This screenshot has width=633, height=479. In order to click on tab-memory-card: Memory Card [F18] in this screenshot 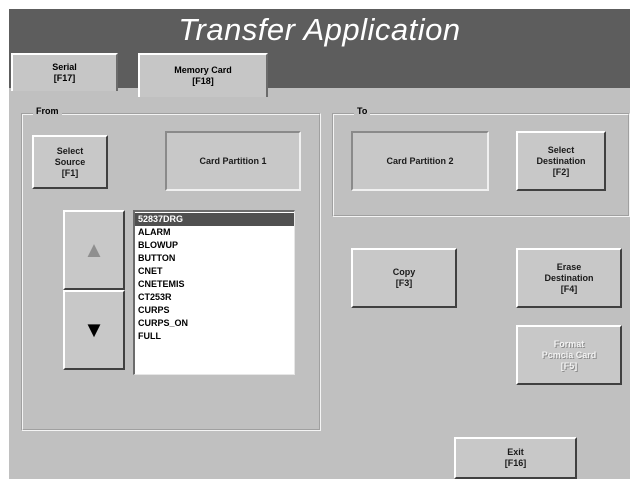, I will do `click(203, 75)`.